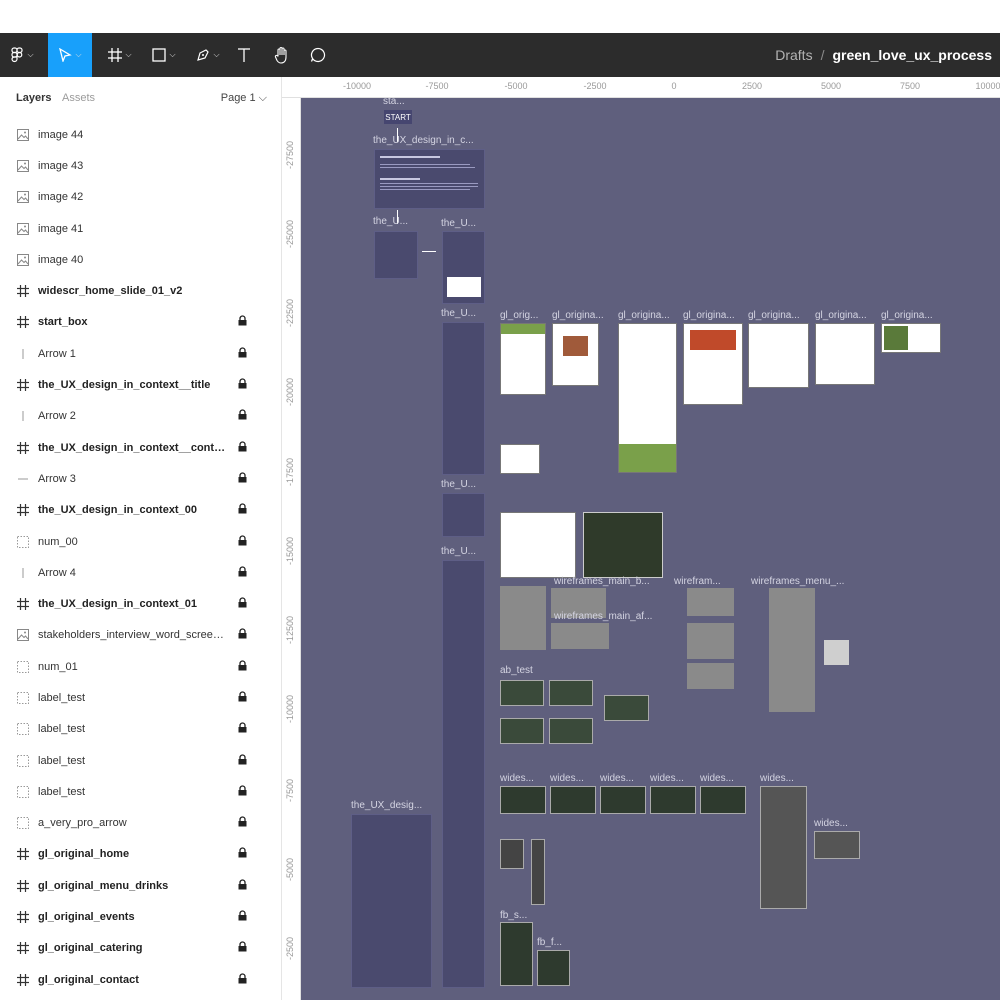  Describe the element at coordinates (140, 353) in the screenshot. I see `layer-row: Arrow 1` at that location.